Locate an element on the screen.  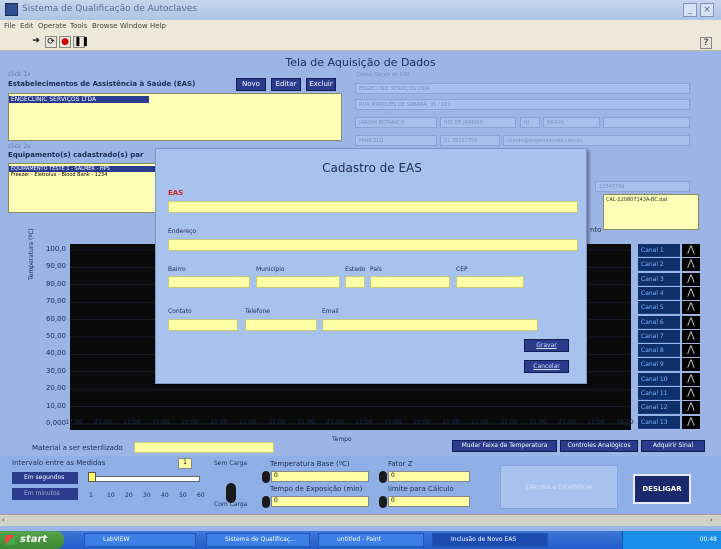
channel-item: Canal 7 is located at coordinates (659, 336).